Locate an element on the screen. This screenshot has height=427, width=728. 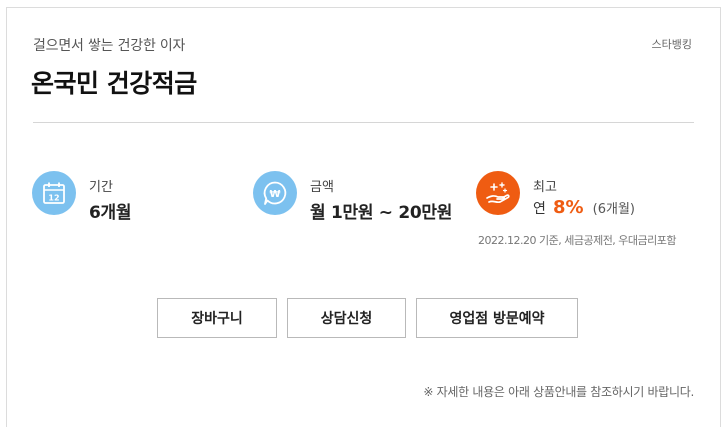
period-value: 6개월 is located at coordinates (110, 213).